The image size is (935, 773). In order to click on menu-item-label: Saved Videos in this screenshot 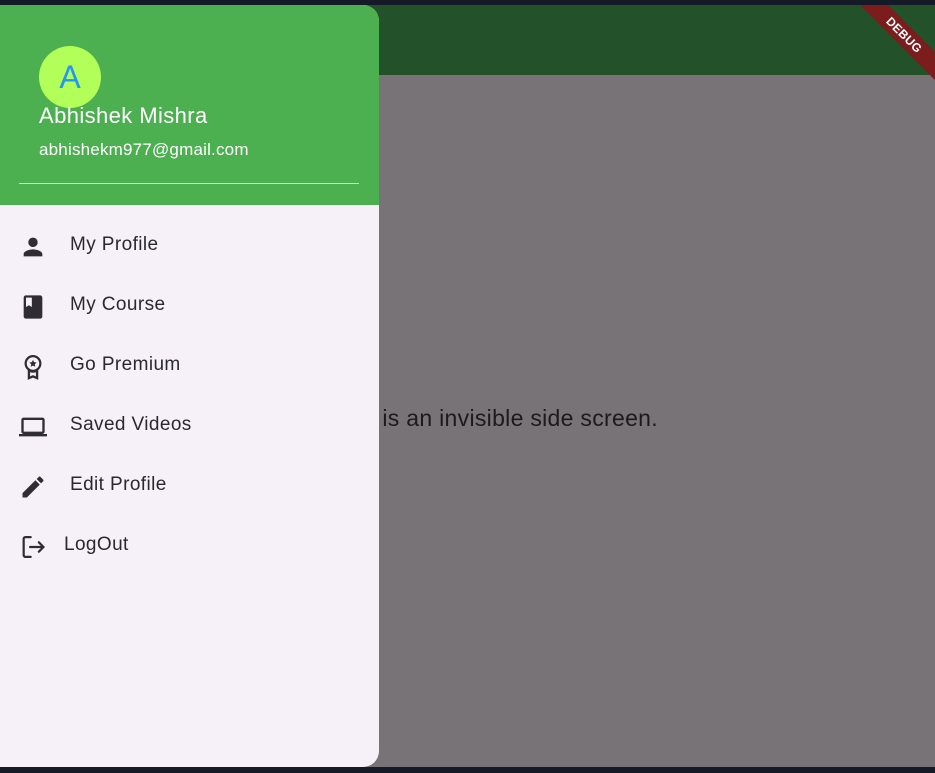, I will do `click(131, 424)`.